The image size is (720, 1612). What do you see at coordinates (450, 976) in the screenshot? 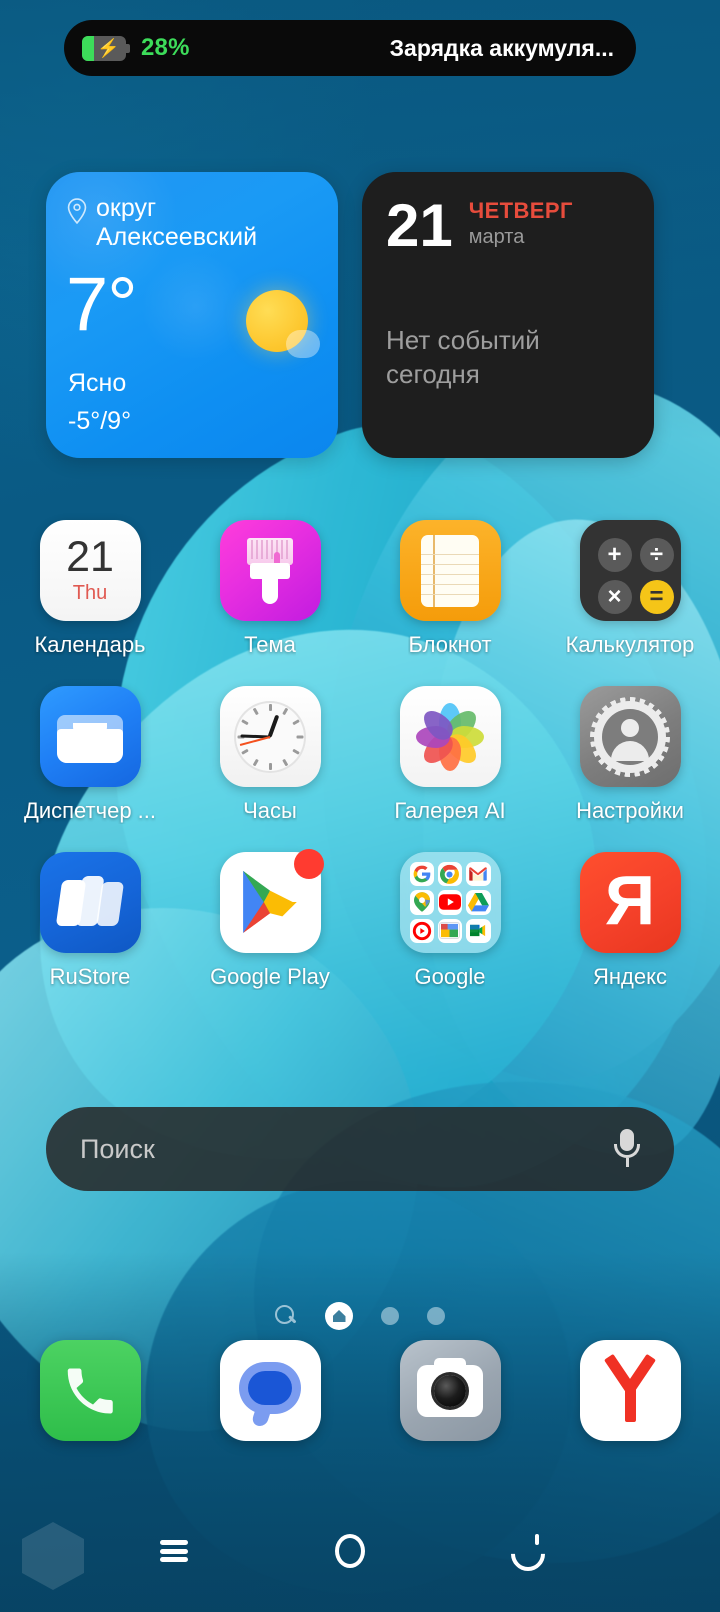
I see `app-label: Google` at bounding box center [450, 976].